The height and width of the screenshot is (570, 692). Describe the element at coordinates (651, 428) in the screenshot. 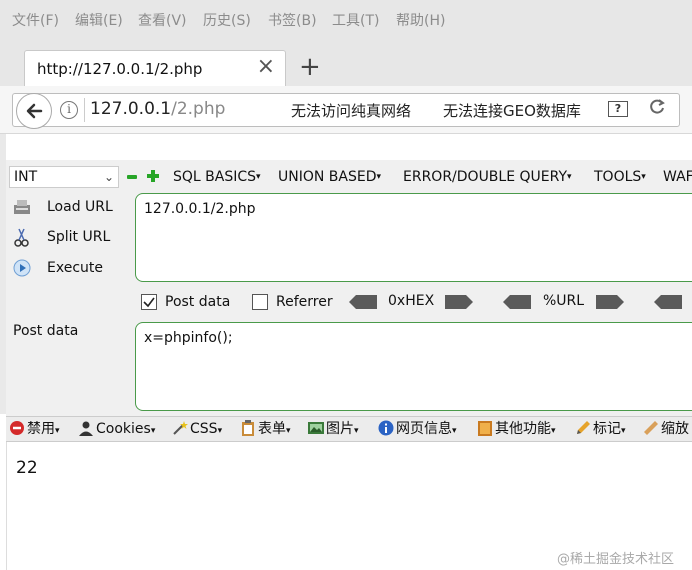

I see `ruler-icon` at that location.